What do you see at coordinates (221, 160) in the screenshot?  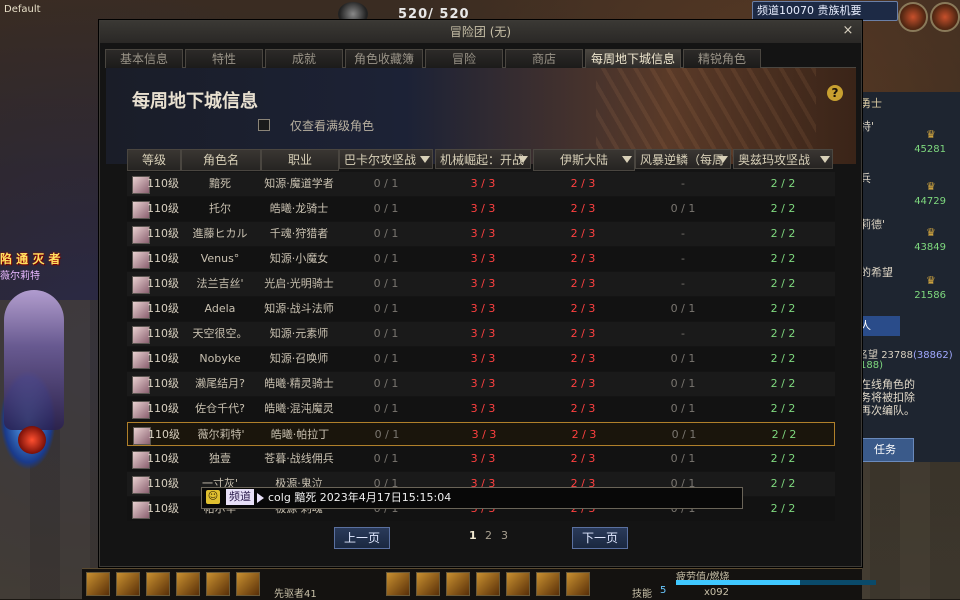 I see `col-name: 角色名` at bounding box center [221, 160].